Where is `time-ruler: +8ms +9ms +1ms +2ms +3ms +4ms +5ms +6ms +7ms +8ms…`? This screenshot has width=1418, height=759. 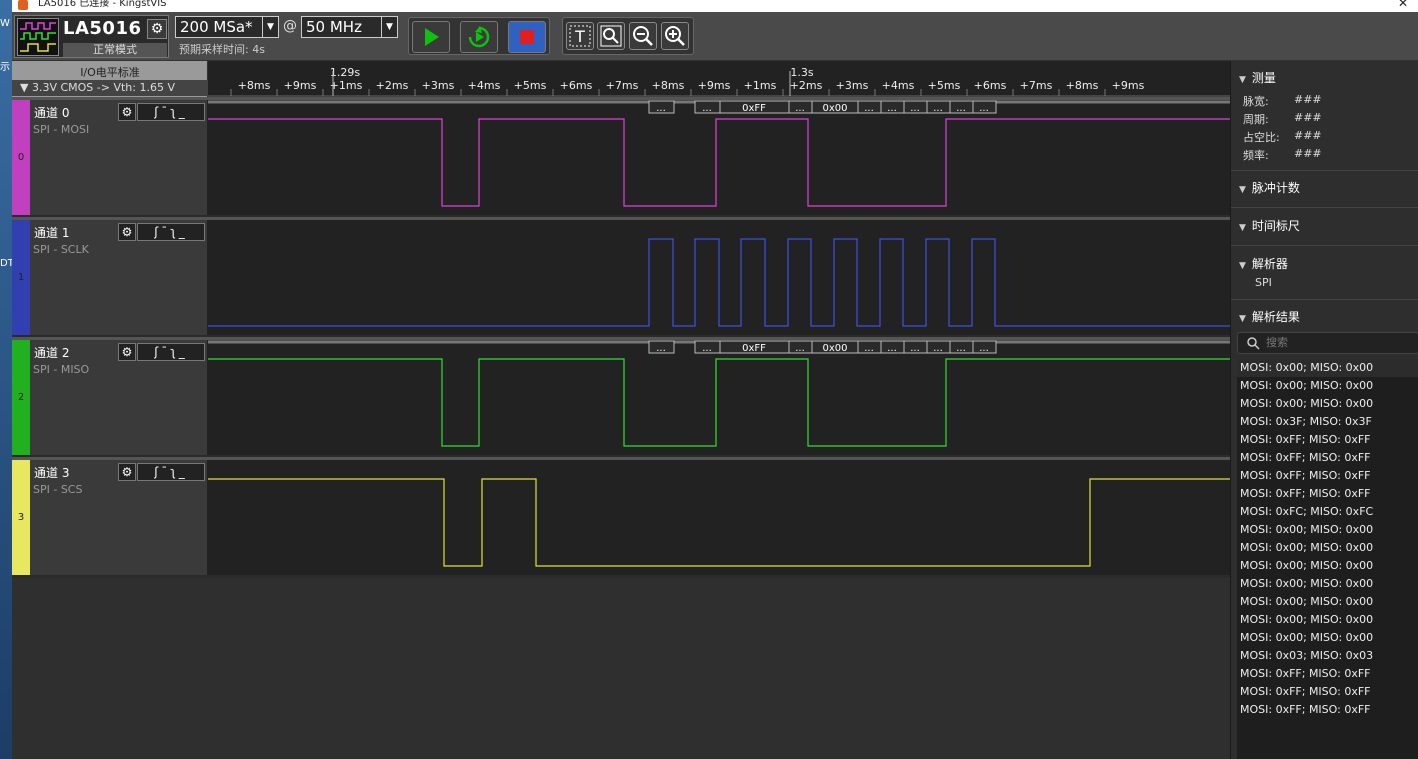
time-ruler: +8ms +9ms +1ms +2ms +3ms +4ms +5ms +6ms +7ms +8ms… is located at coordinates (719, 79).